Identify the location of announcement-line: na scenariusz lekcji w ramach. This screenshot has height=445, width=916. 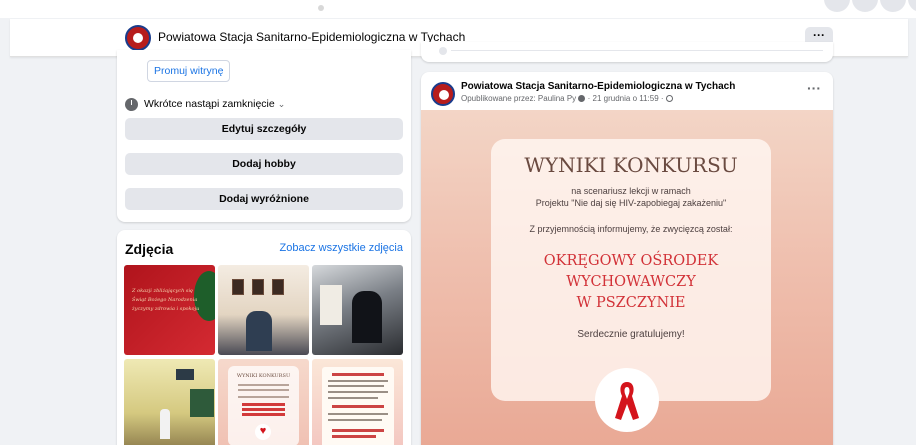
(631, 191).